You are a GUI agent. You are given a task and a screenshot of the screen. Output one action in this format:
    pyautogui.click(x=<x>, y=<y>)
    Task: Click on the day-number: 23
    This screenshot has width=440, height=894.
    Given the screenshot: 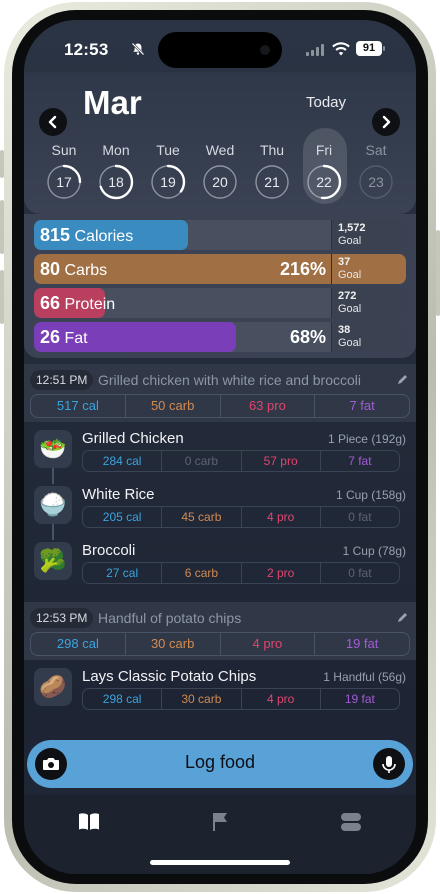 What is the action you would take?
    pyautogui.click(x=376, y=182)
    